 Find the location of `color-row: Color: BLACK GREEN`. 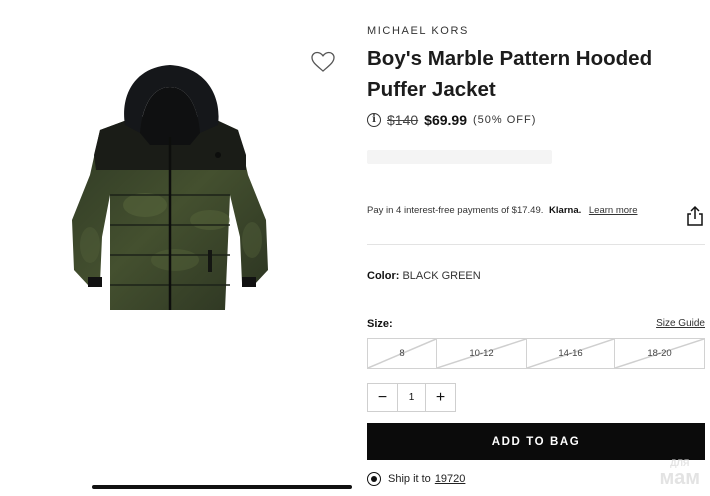

color-row: Color: BLACK GREEN is located at coordinates (424, 276).